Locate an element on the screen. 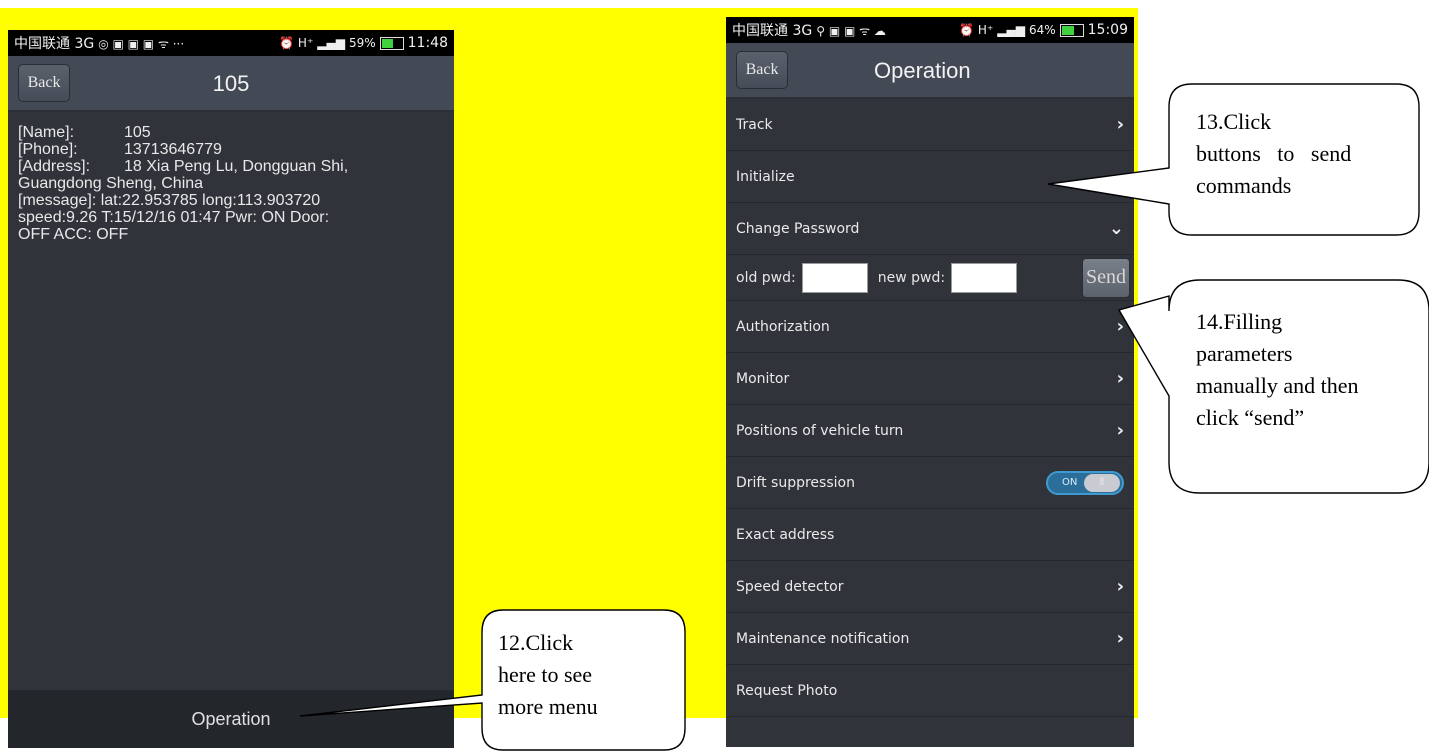 This screenshot has height=754, width=1429. title-bar: Back Operation is located at coordinates (930, 71).